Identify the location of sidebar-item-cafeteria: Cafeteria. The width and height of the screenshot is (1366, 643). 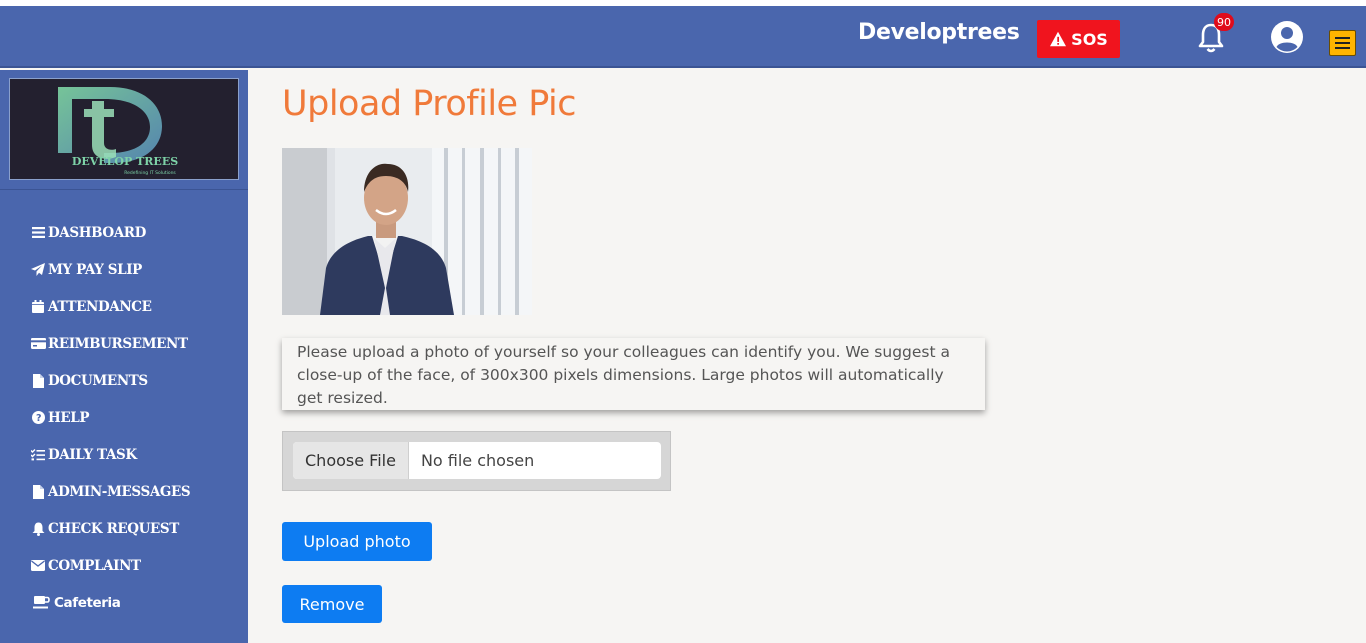
(110, 602).